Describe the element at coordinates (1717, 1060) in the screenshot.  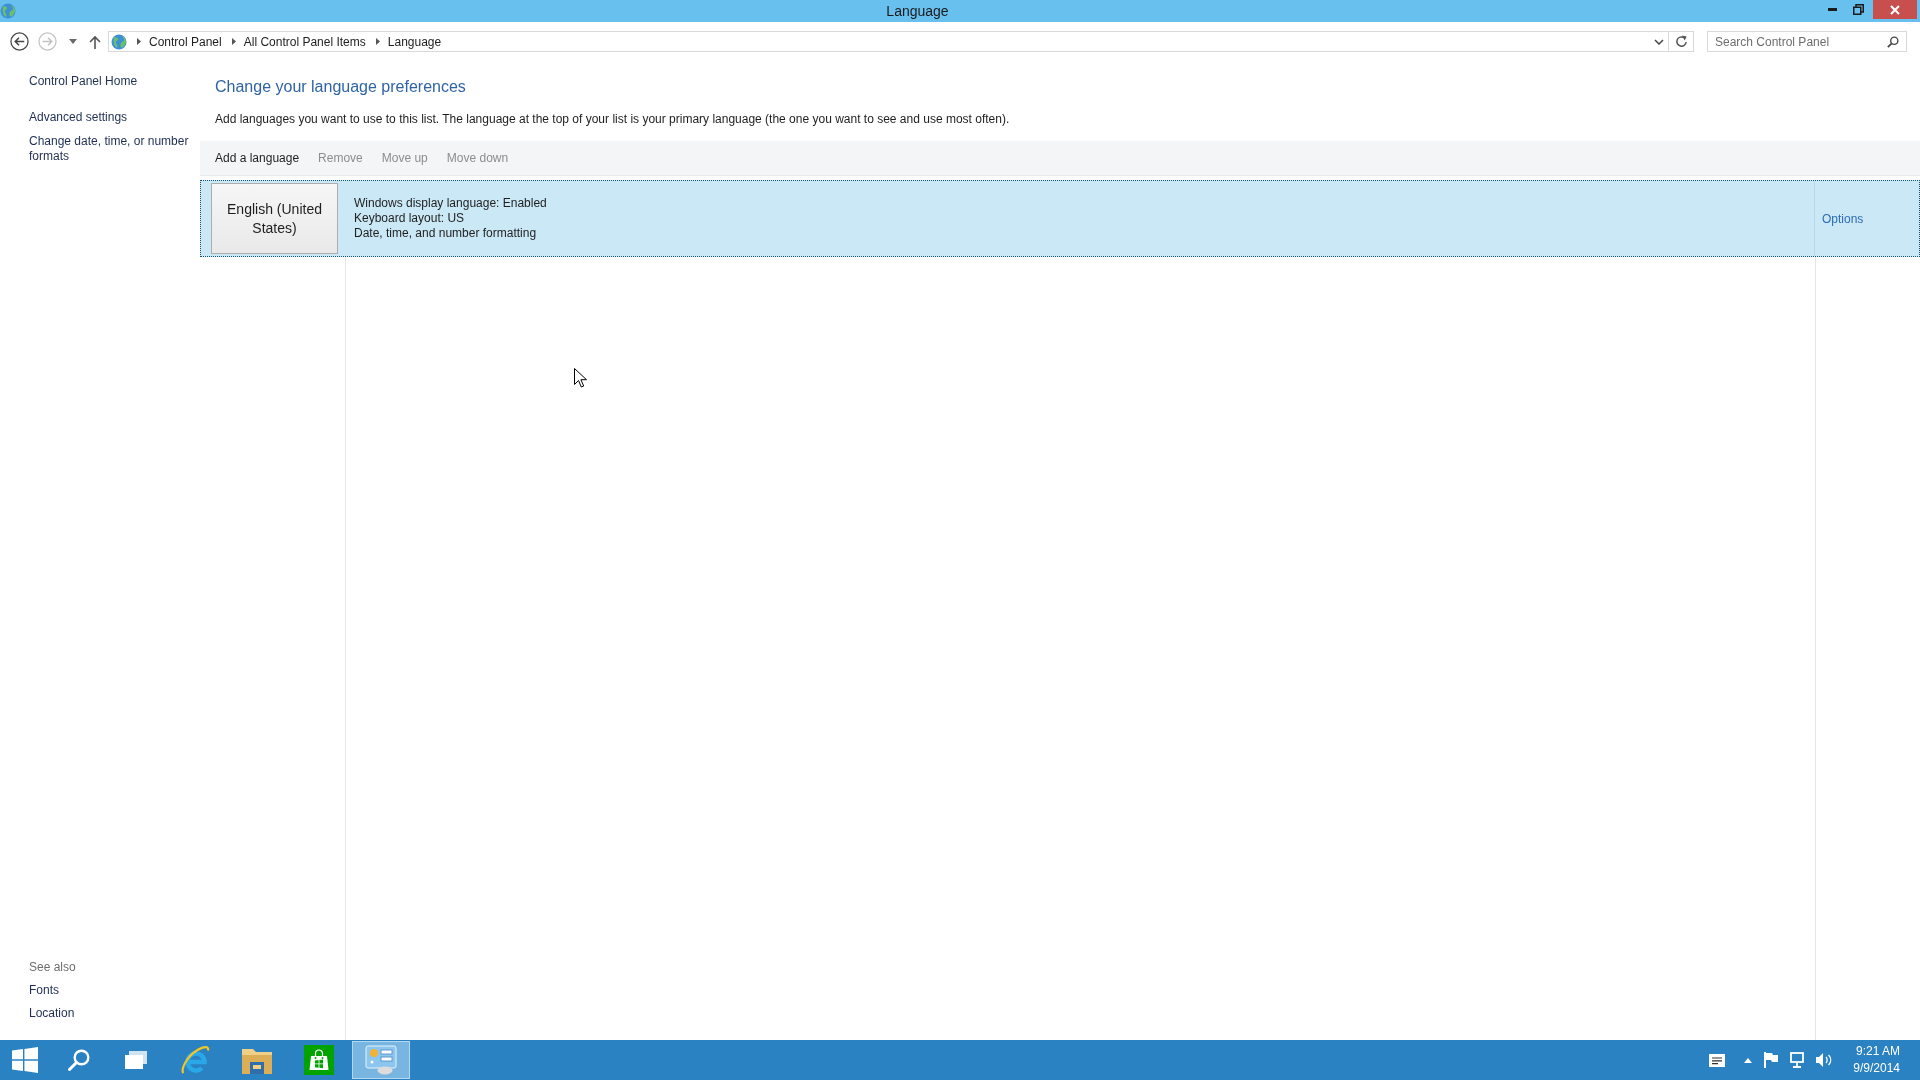
I see `message-icon` at that location.